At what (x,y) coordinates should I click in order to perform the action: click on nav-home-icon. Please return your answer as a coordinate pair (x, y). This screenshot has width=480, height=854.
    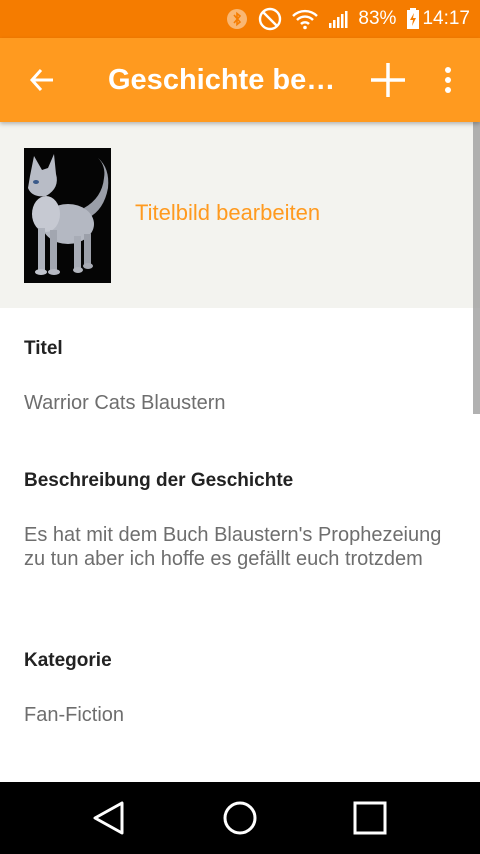
    Looking at the image, I should click on (240, 818).